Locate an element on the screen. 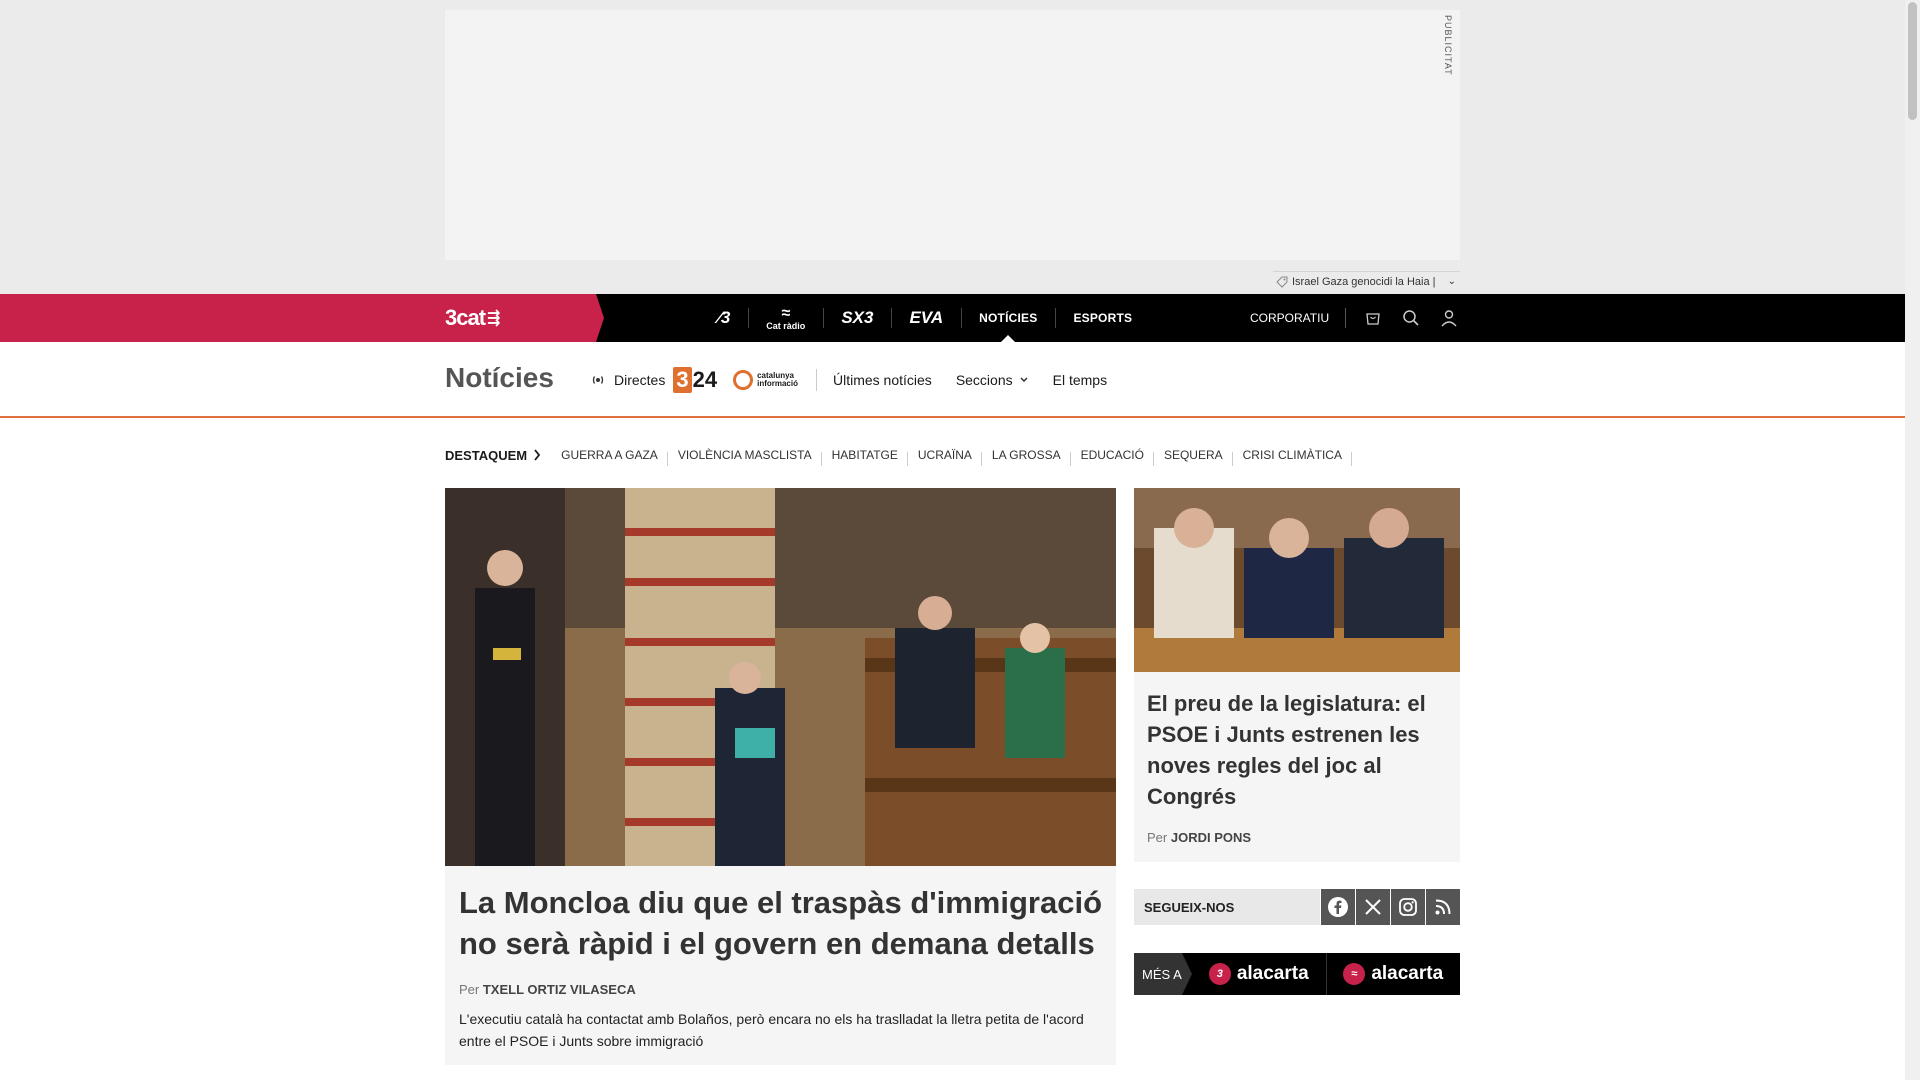 This screenshot has width=1920, height=1080. ad-label: PUBLICITAT is located at coordinates (1448, 45).